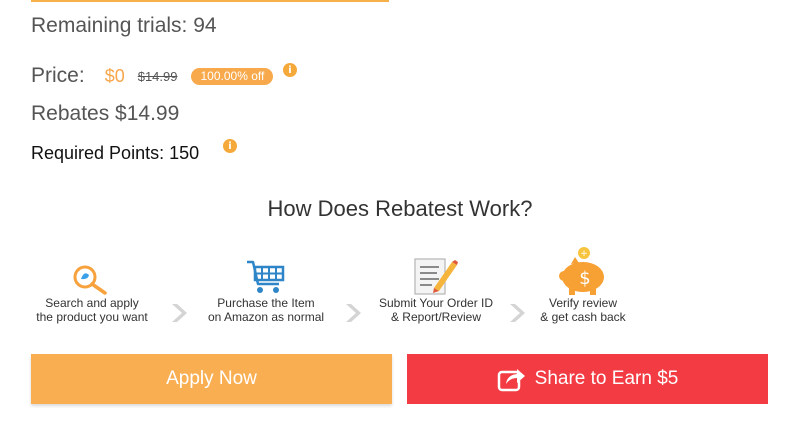 The image size is (792, 444). What do you see at coordinates (583, 303) in the screenshot?
I see `step-caption-line1: Verify review` at bounding box center [583, 303].